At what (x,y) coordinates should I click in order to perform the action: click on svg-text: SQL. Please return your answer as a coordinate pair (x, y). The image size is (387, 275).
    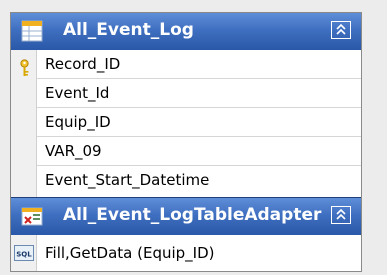
    Looking at the image, I should click on (24, 255).